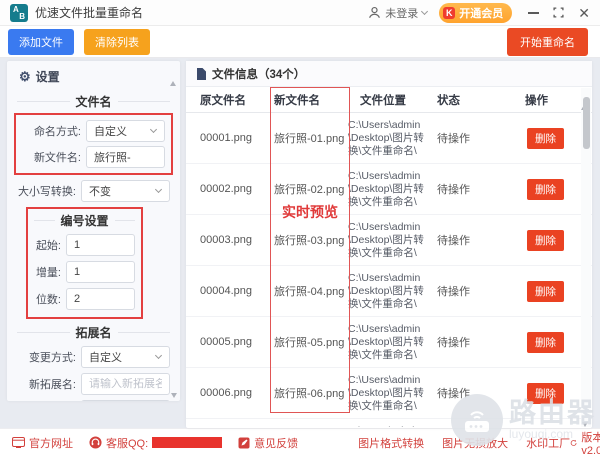  I want to click on new-filename-input, so click(125, 157).